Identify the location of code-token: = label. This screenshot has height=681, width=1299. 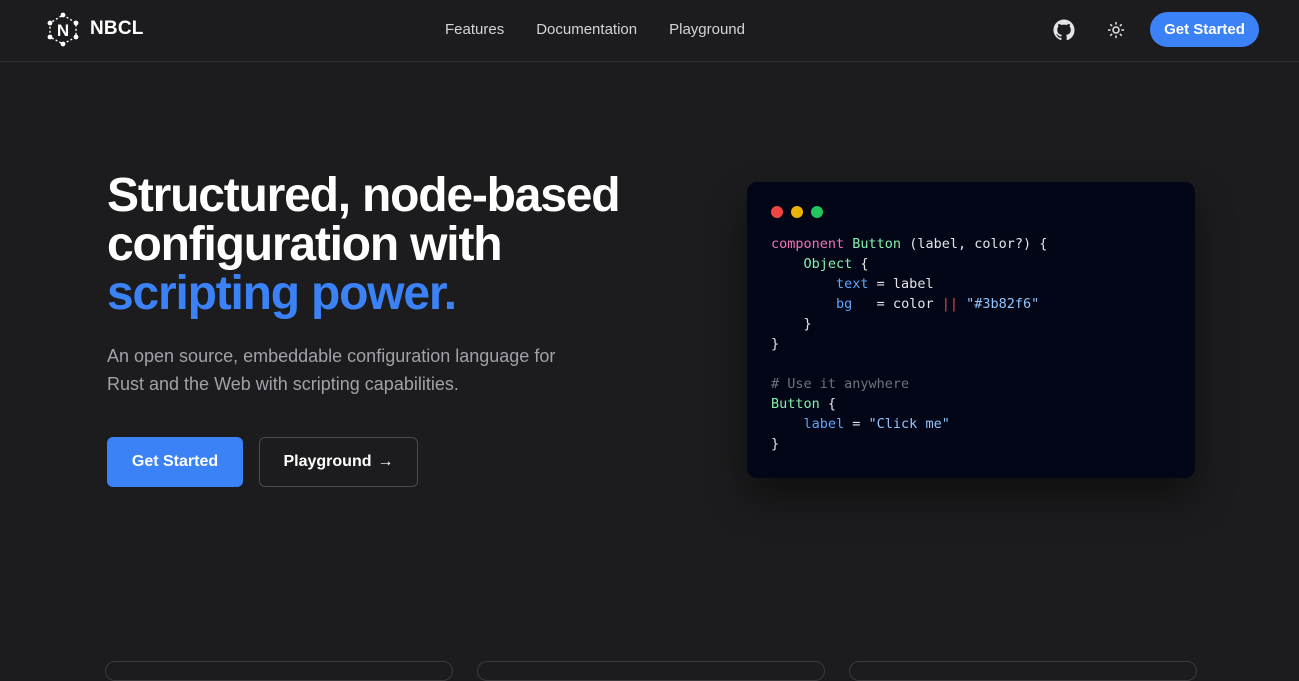
(901, 284).